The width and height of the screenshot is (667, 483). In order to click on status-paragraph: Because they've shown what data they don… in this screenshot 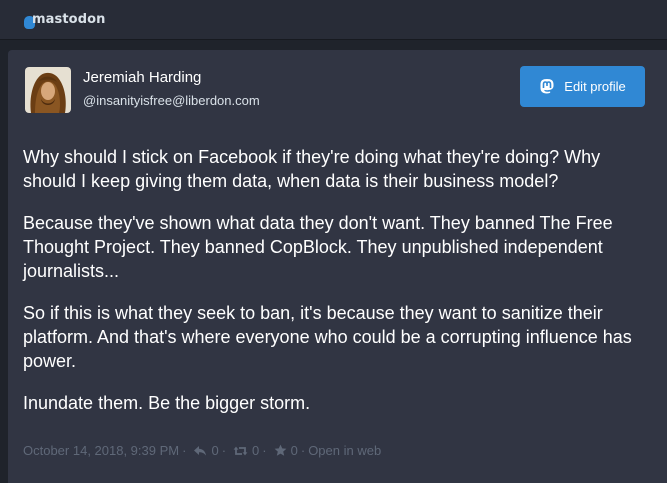, I will do `click(318, 247)`.